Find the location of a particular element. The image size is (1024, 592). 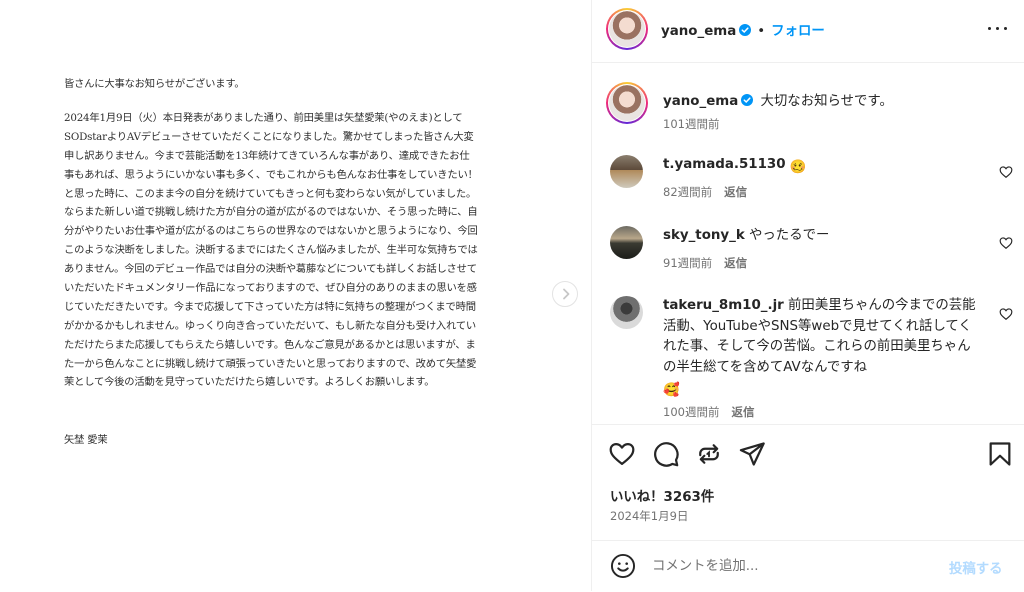

comment-timestamp: 91週間前 is located at coordinates (687, 263).